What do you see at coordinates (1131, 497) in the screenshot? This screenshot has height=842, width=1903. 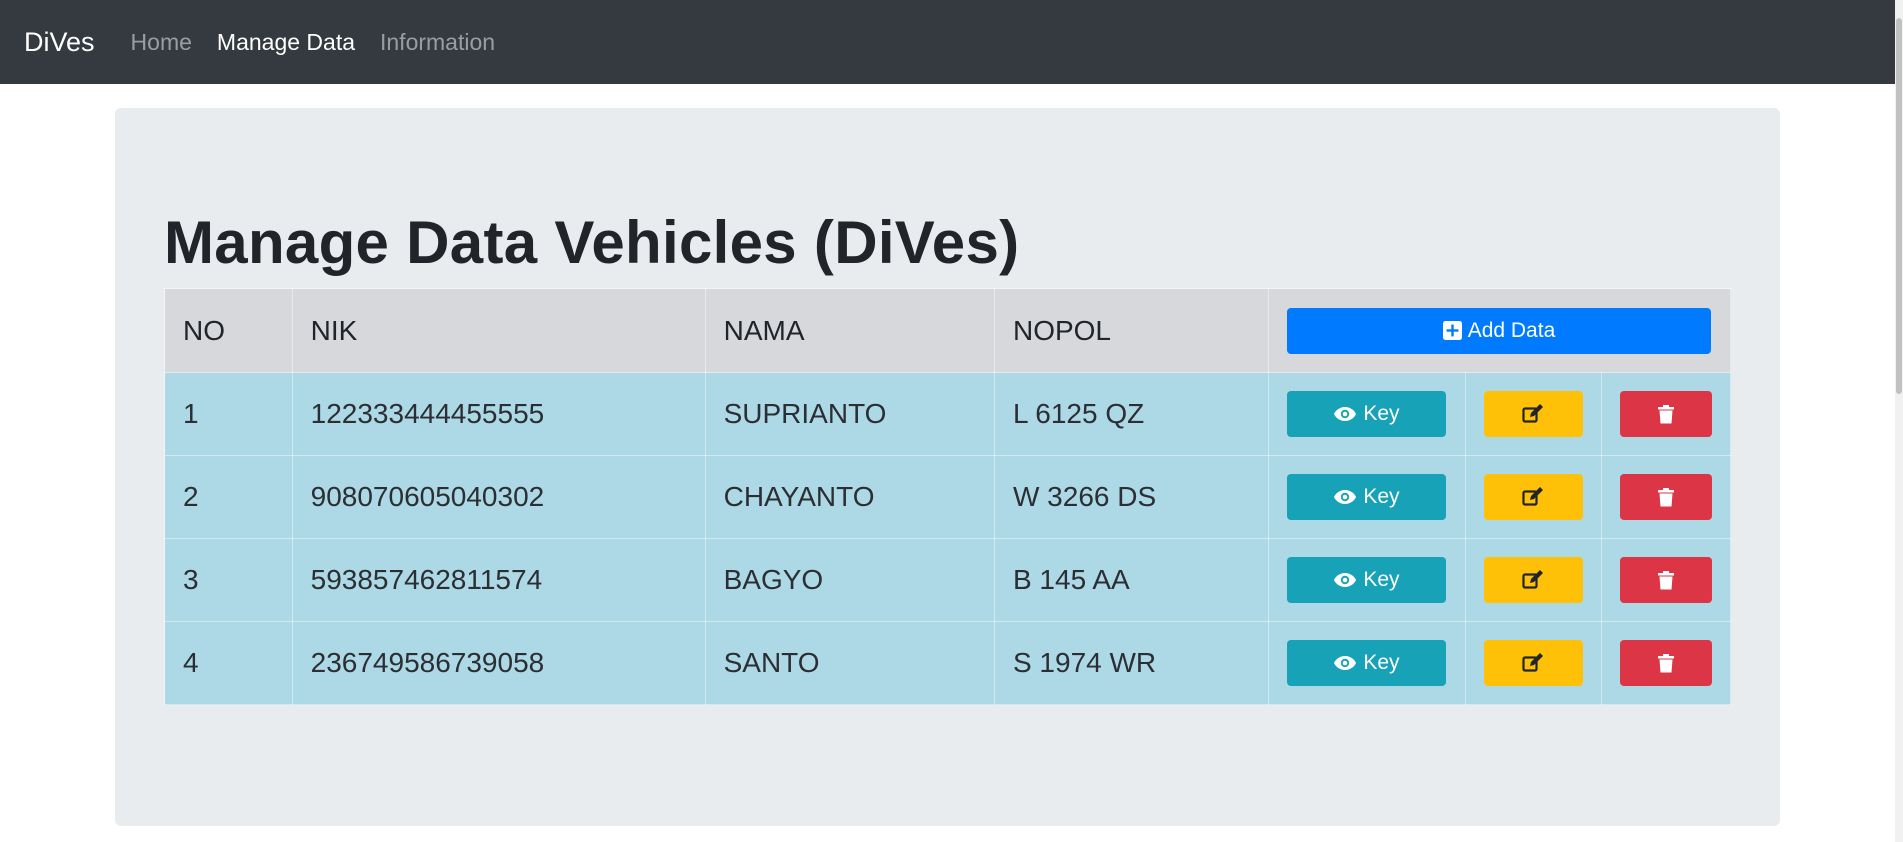 I see `cell-nopol: W 3266 DS` at bounding box center [1131, 497].